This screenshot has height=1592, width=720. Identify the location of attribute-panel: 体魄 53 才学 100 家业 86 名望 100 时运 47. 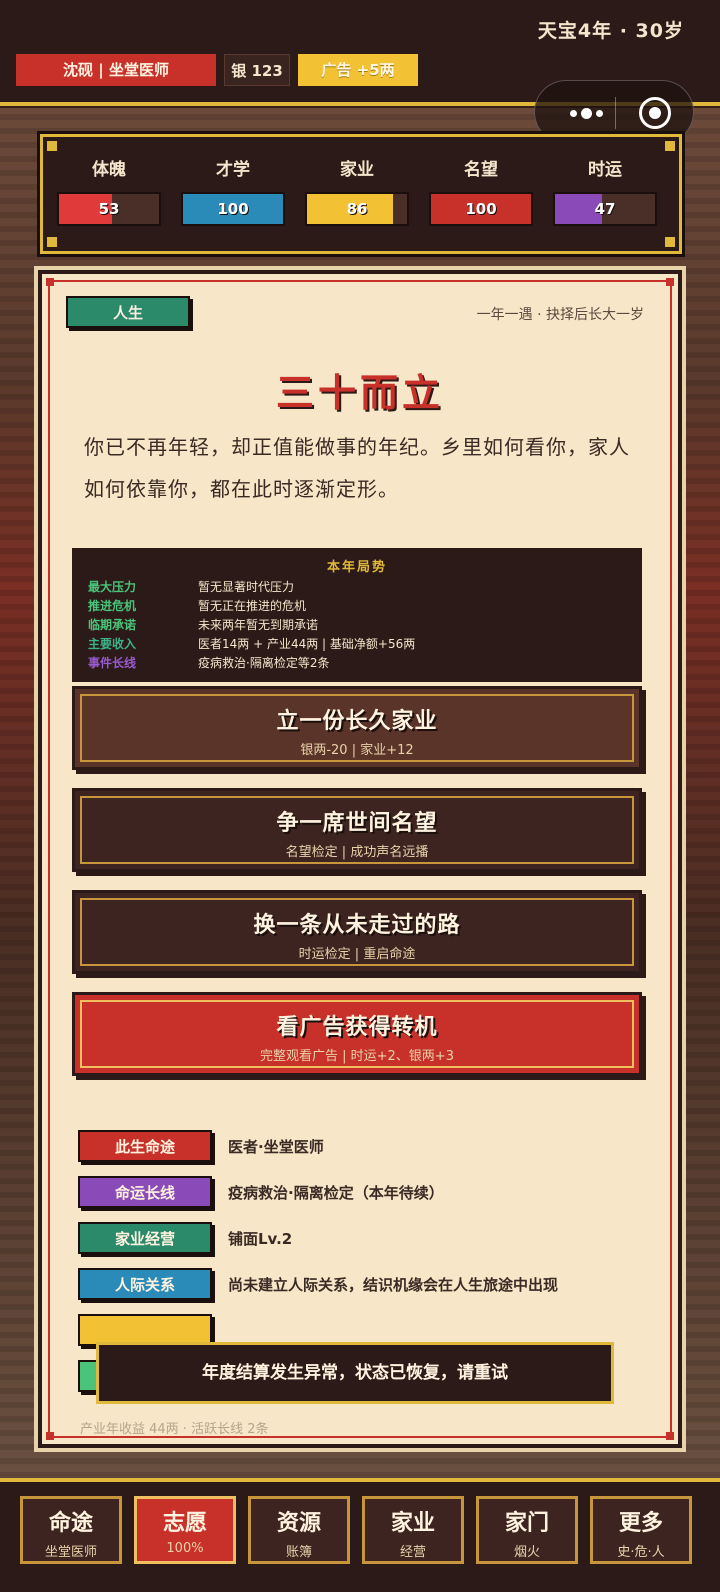
(361, 194).